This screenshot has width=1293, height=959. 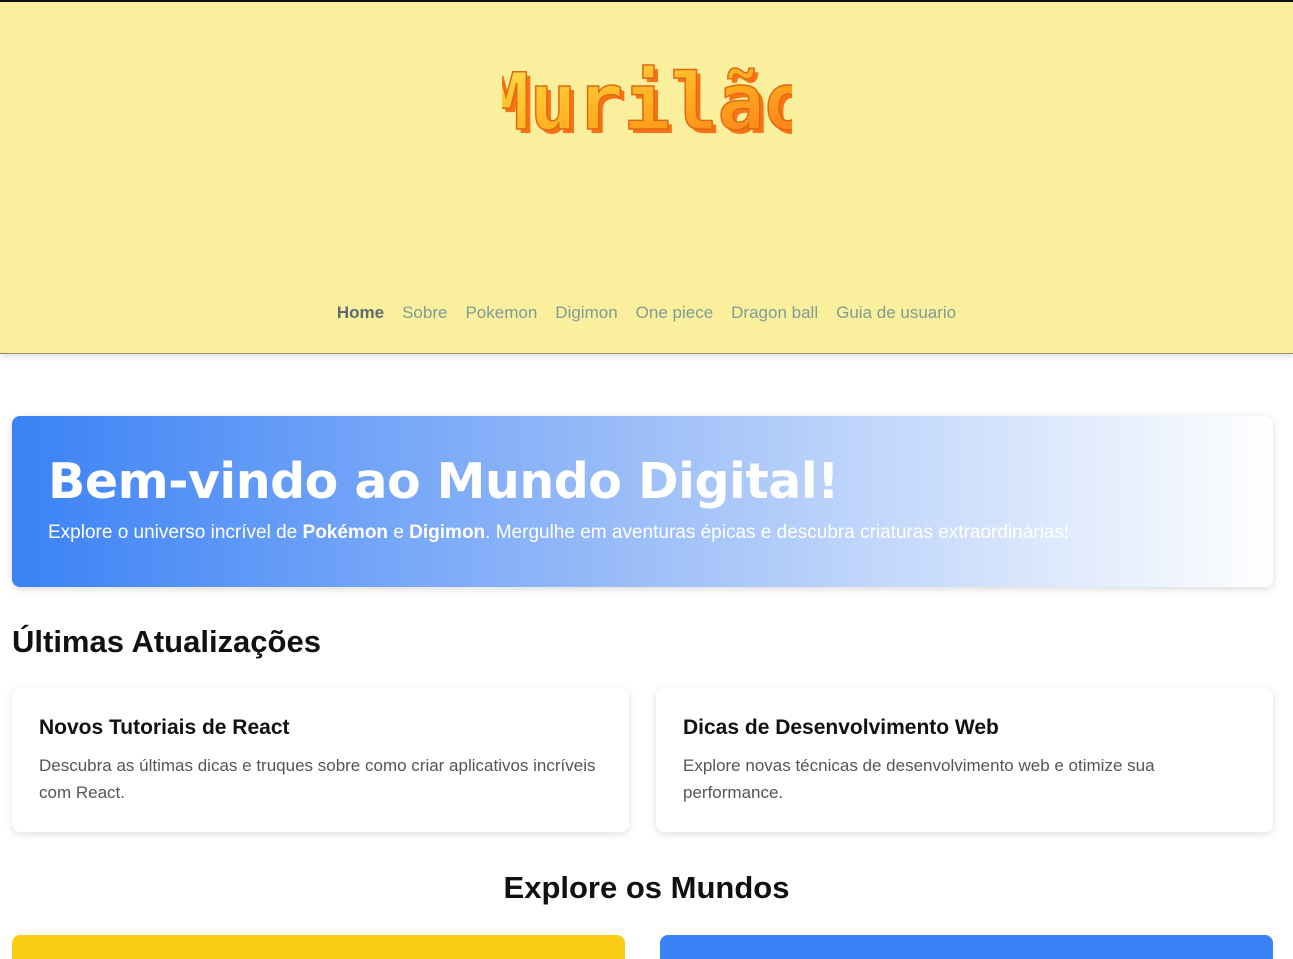 What do you see at coordinates (966, 947) in the screenshot?
I see `world-card-blue` at bounding box center [966, 947].